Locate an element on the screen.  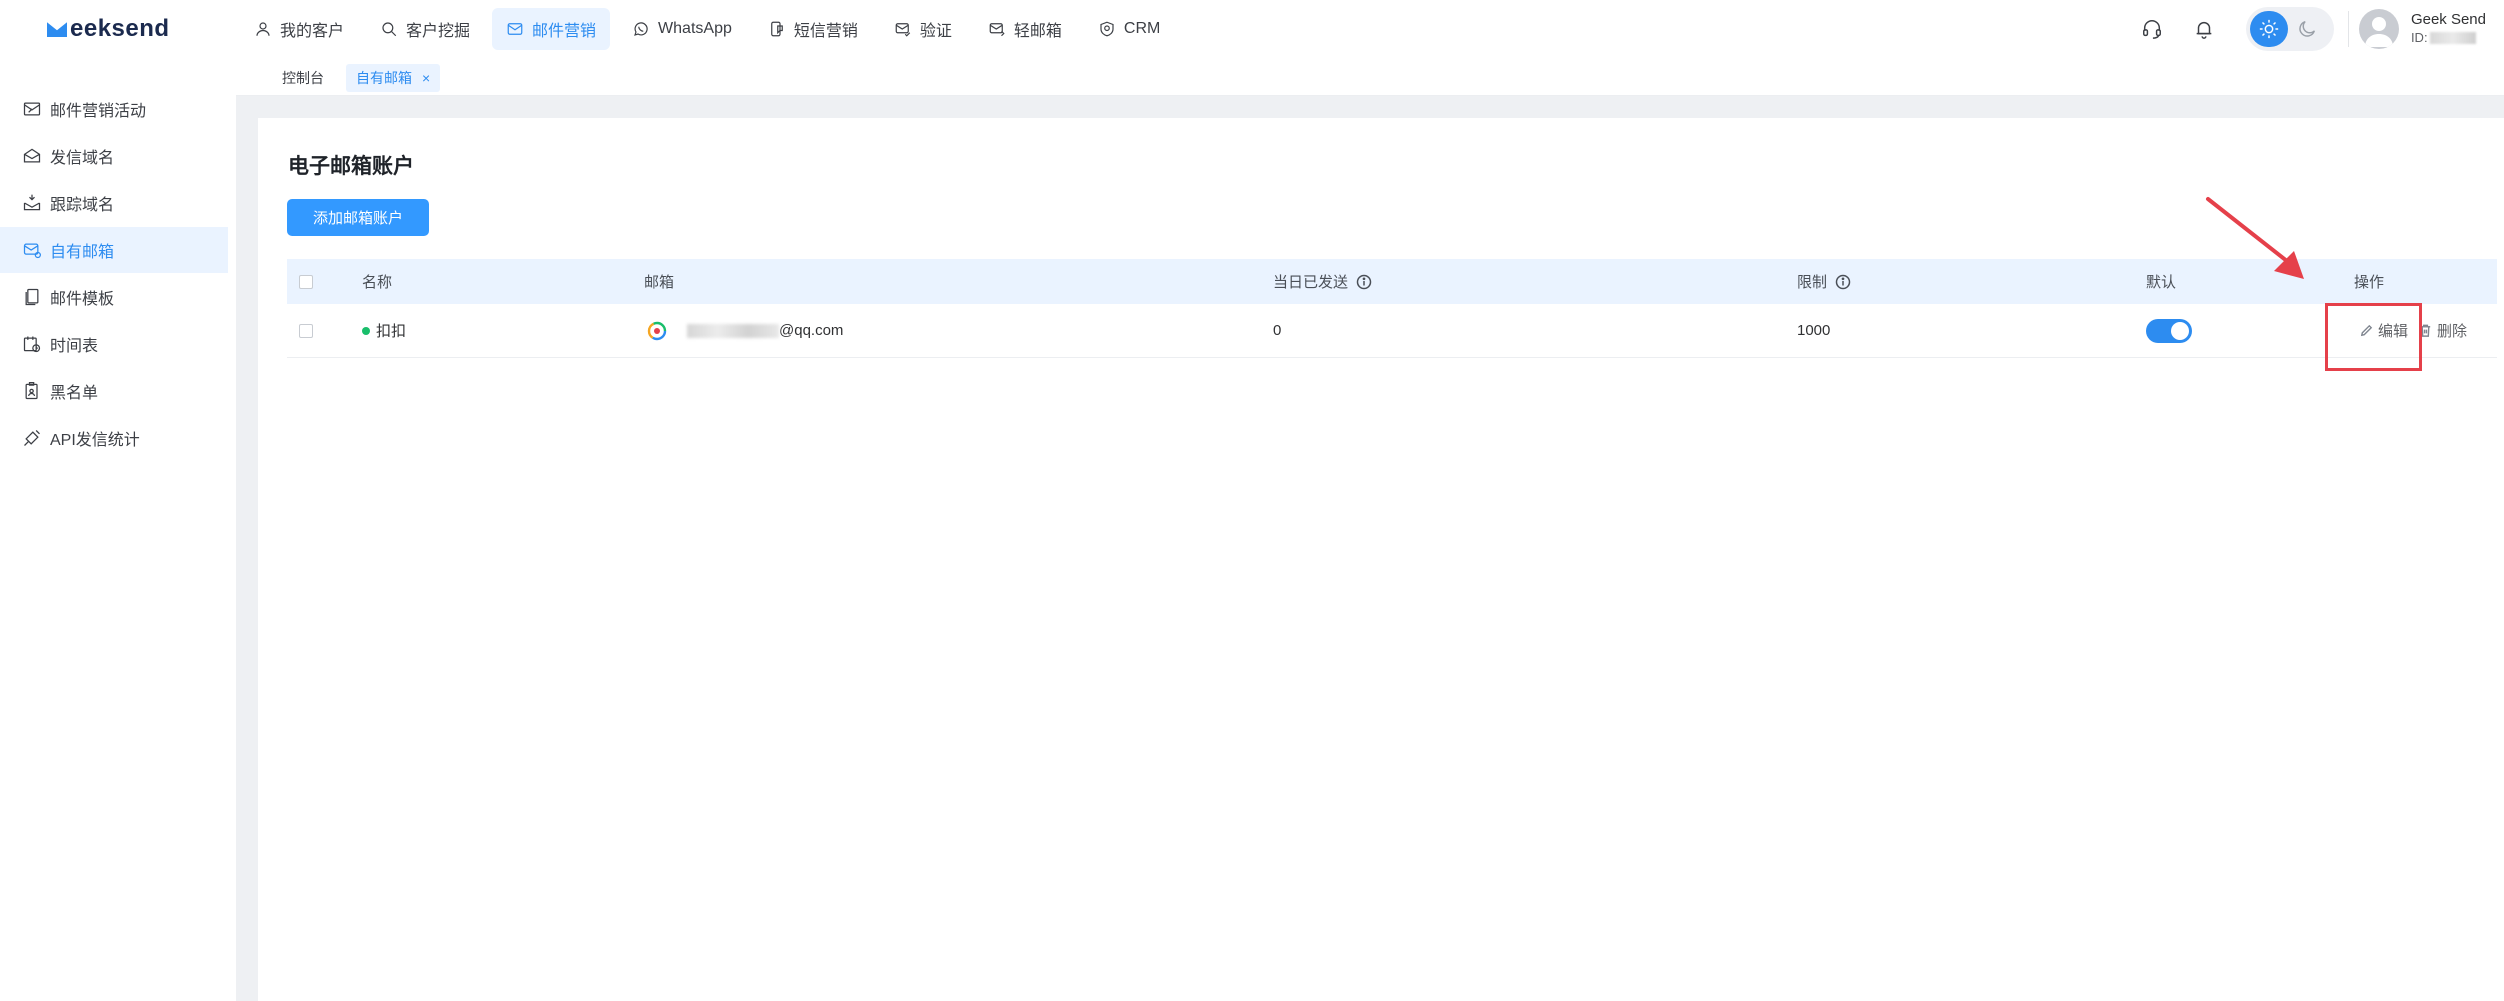
nav-item-whatsapp: WhatsApp is located at coordinates (682, 29).